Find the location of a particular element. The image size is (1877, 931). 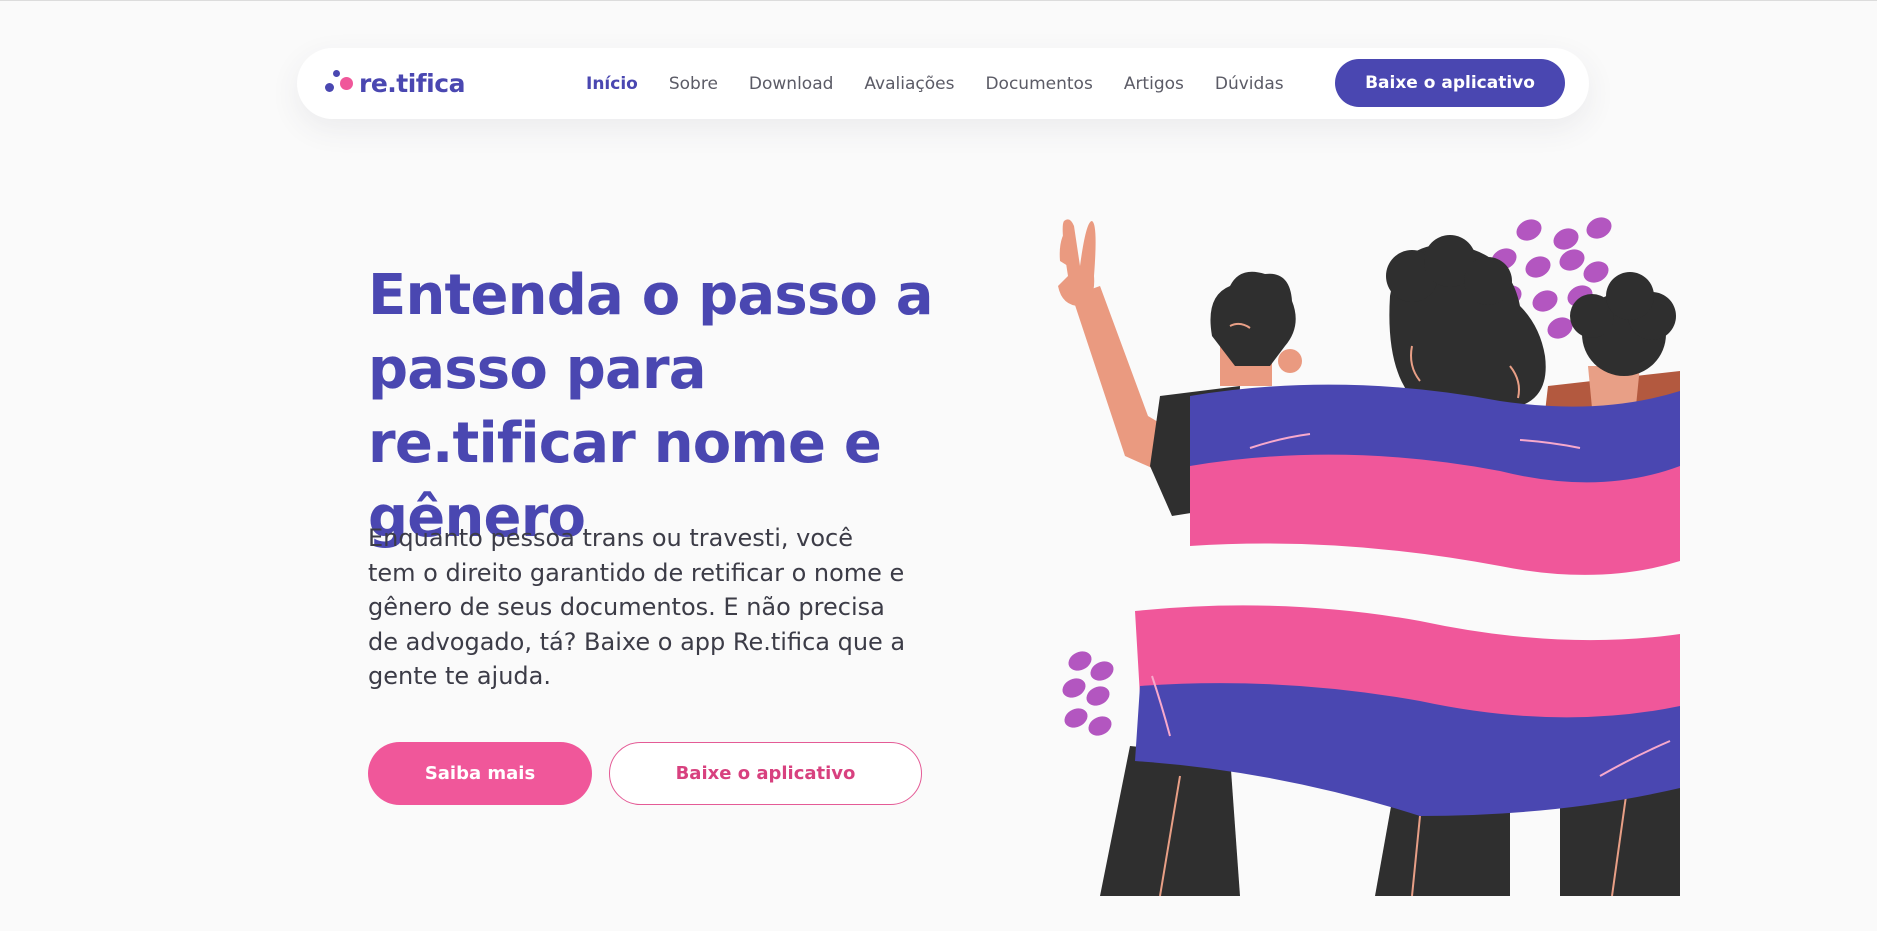

logo: re.tifica is located at coordinates (395, 83).